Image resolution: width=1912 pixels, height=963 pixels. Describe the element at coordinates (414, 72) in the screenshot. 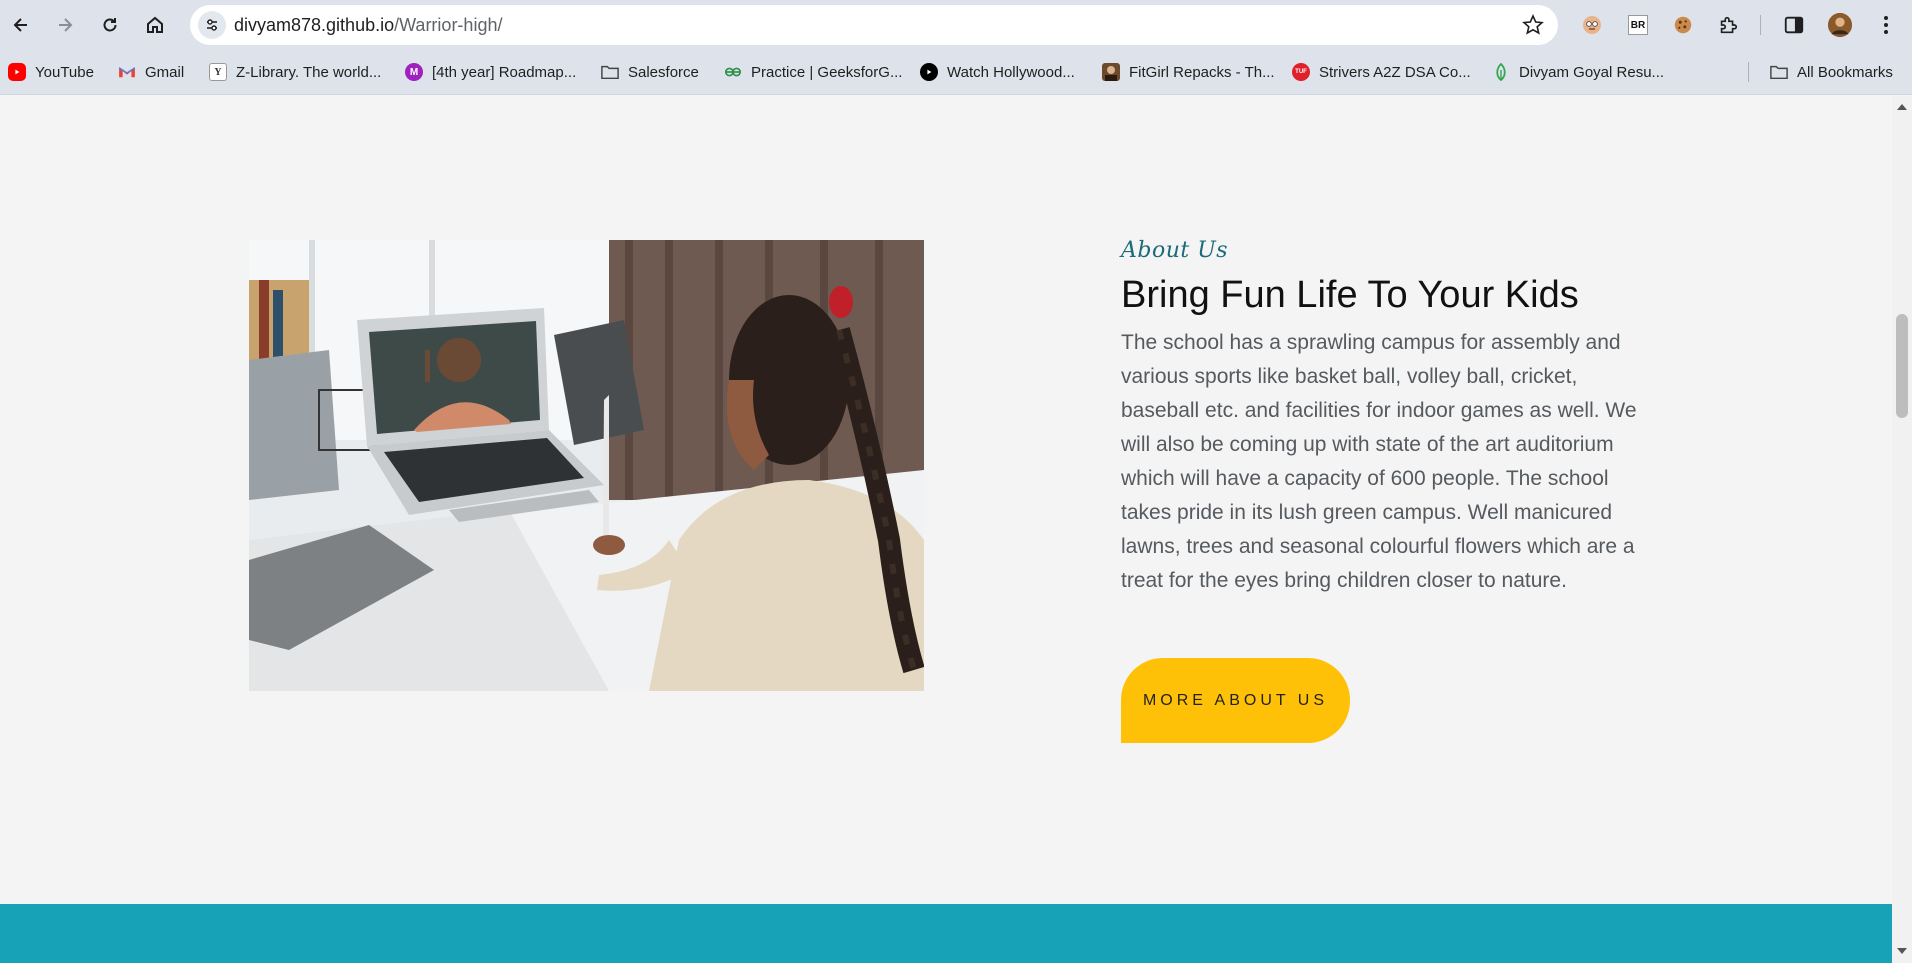

I see `m-icon: M` at that location.